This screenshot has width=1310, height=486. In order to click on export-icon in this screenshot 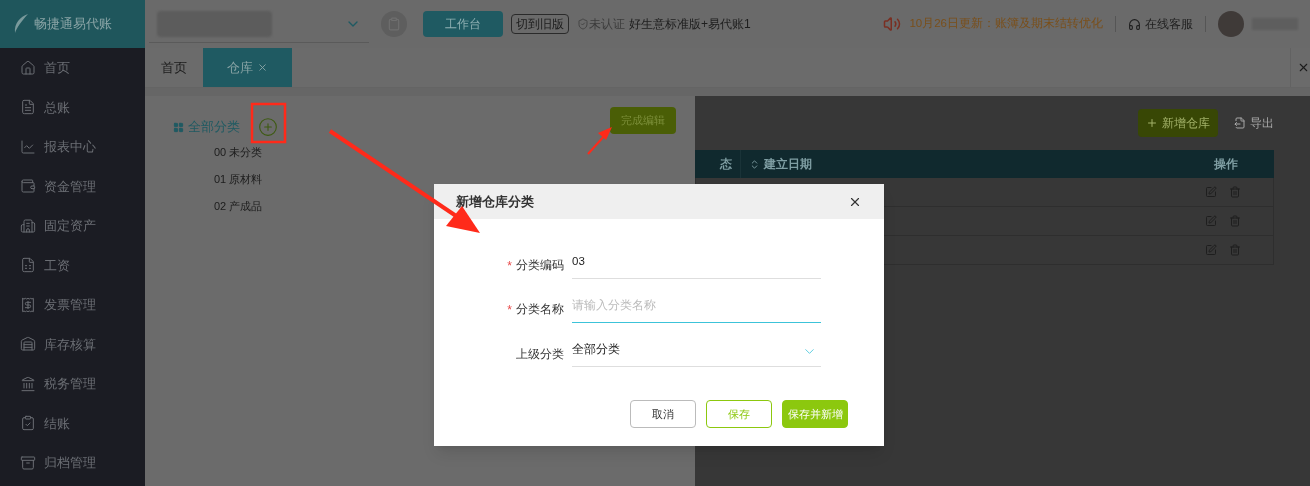, I will do `click(1240, 123)`.